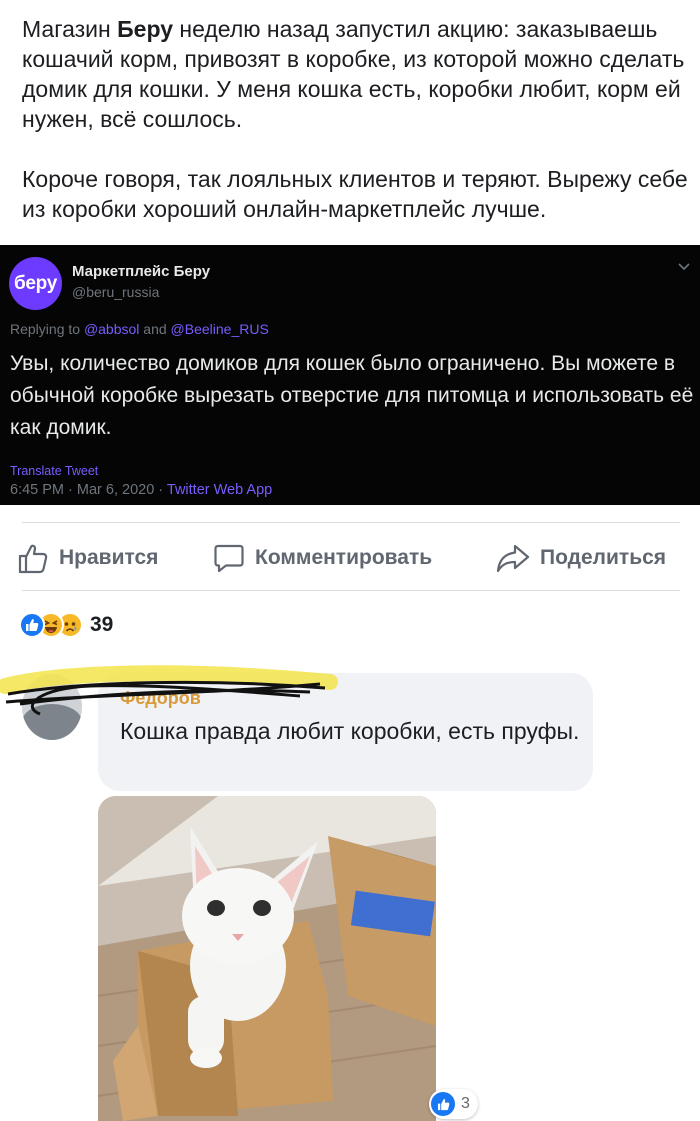  Describe the element at coordinates (219, 329) in the screenshot. I see `mention-link: @Beeline_RUS` at that location.